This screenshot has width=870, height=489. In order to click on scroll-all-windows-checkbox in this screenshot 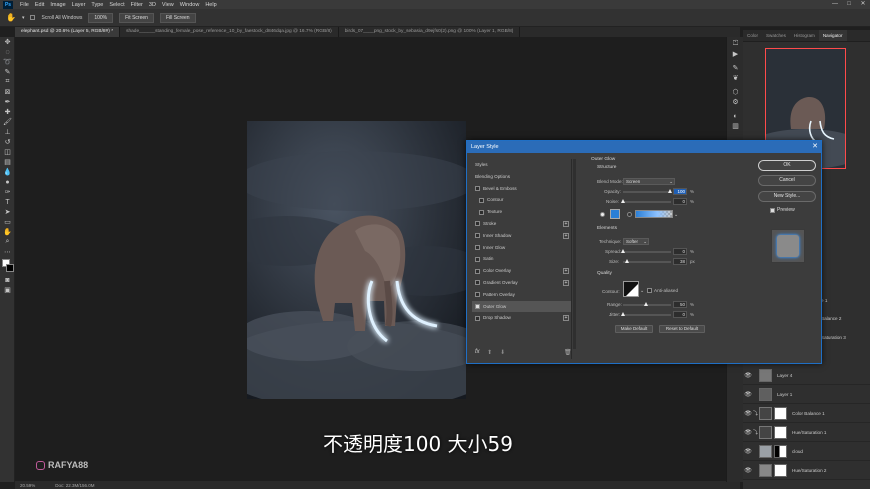, I will do `click(33, 17)`.